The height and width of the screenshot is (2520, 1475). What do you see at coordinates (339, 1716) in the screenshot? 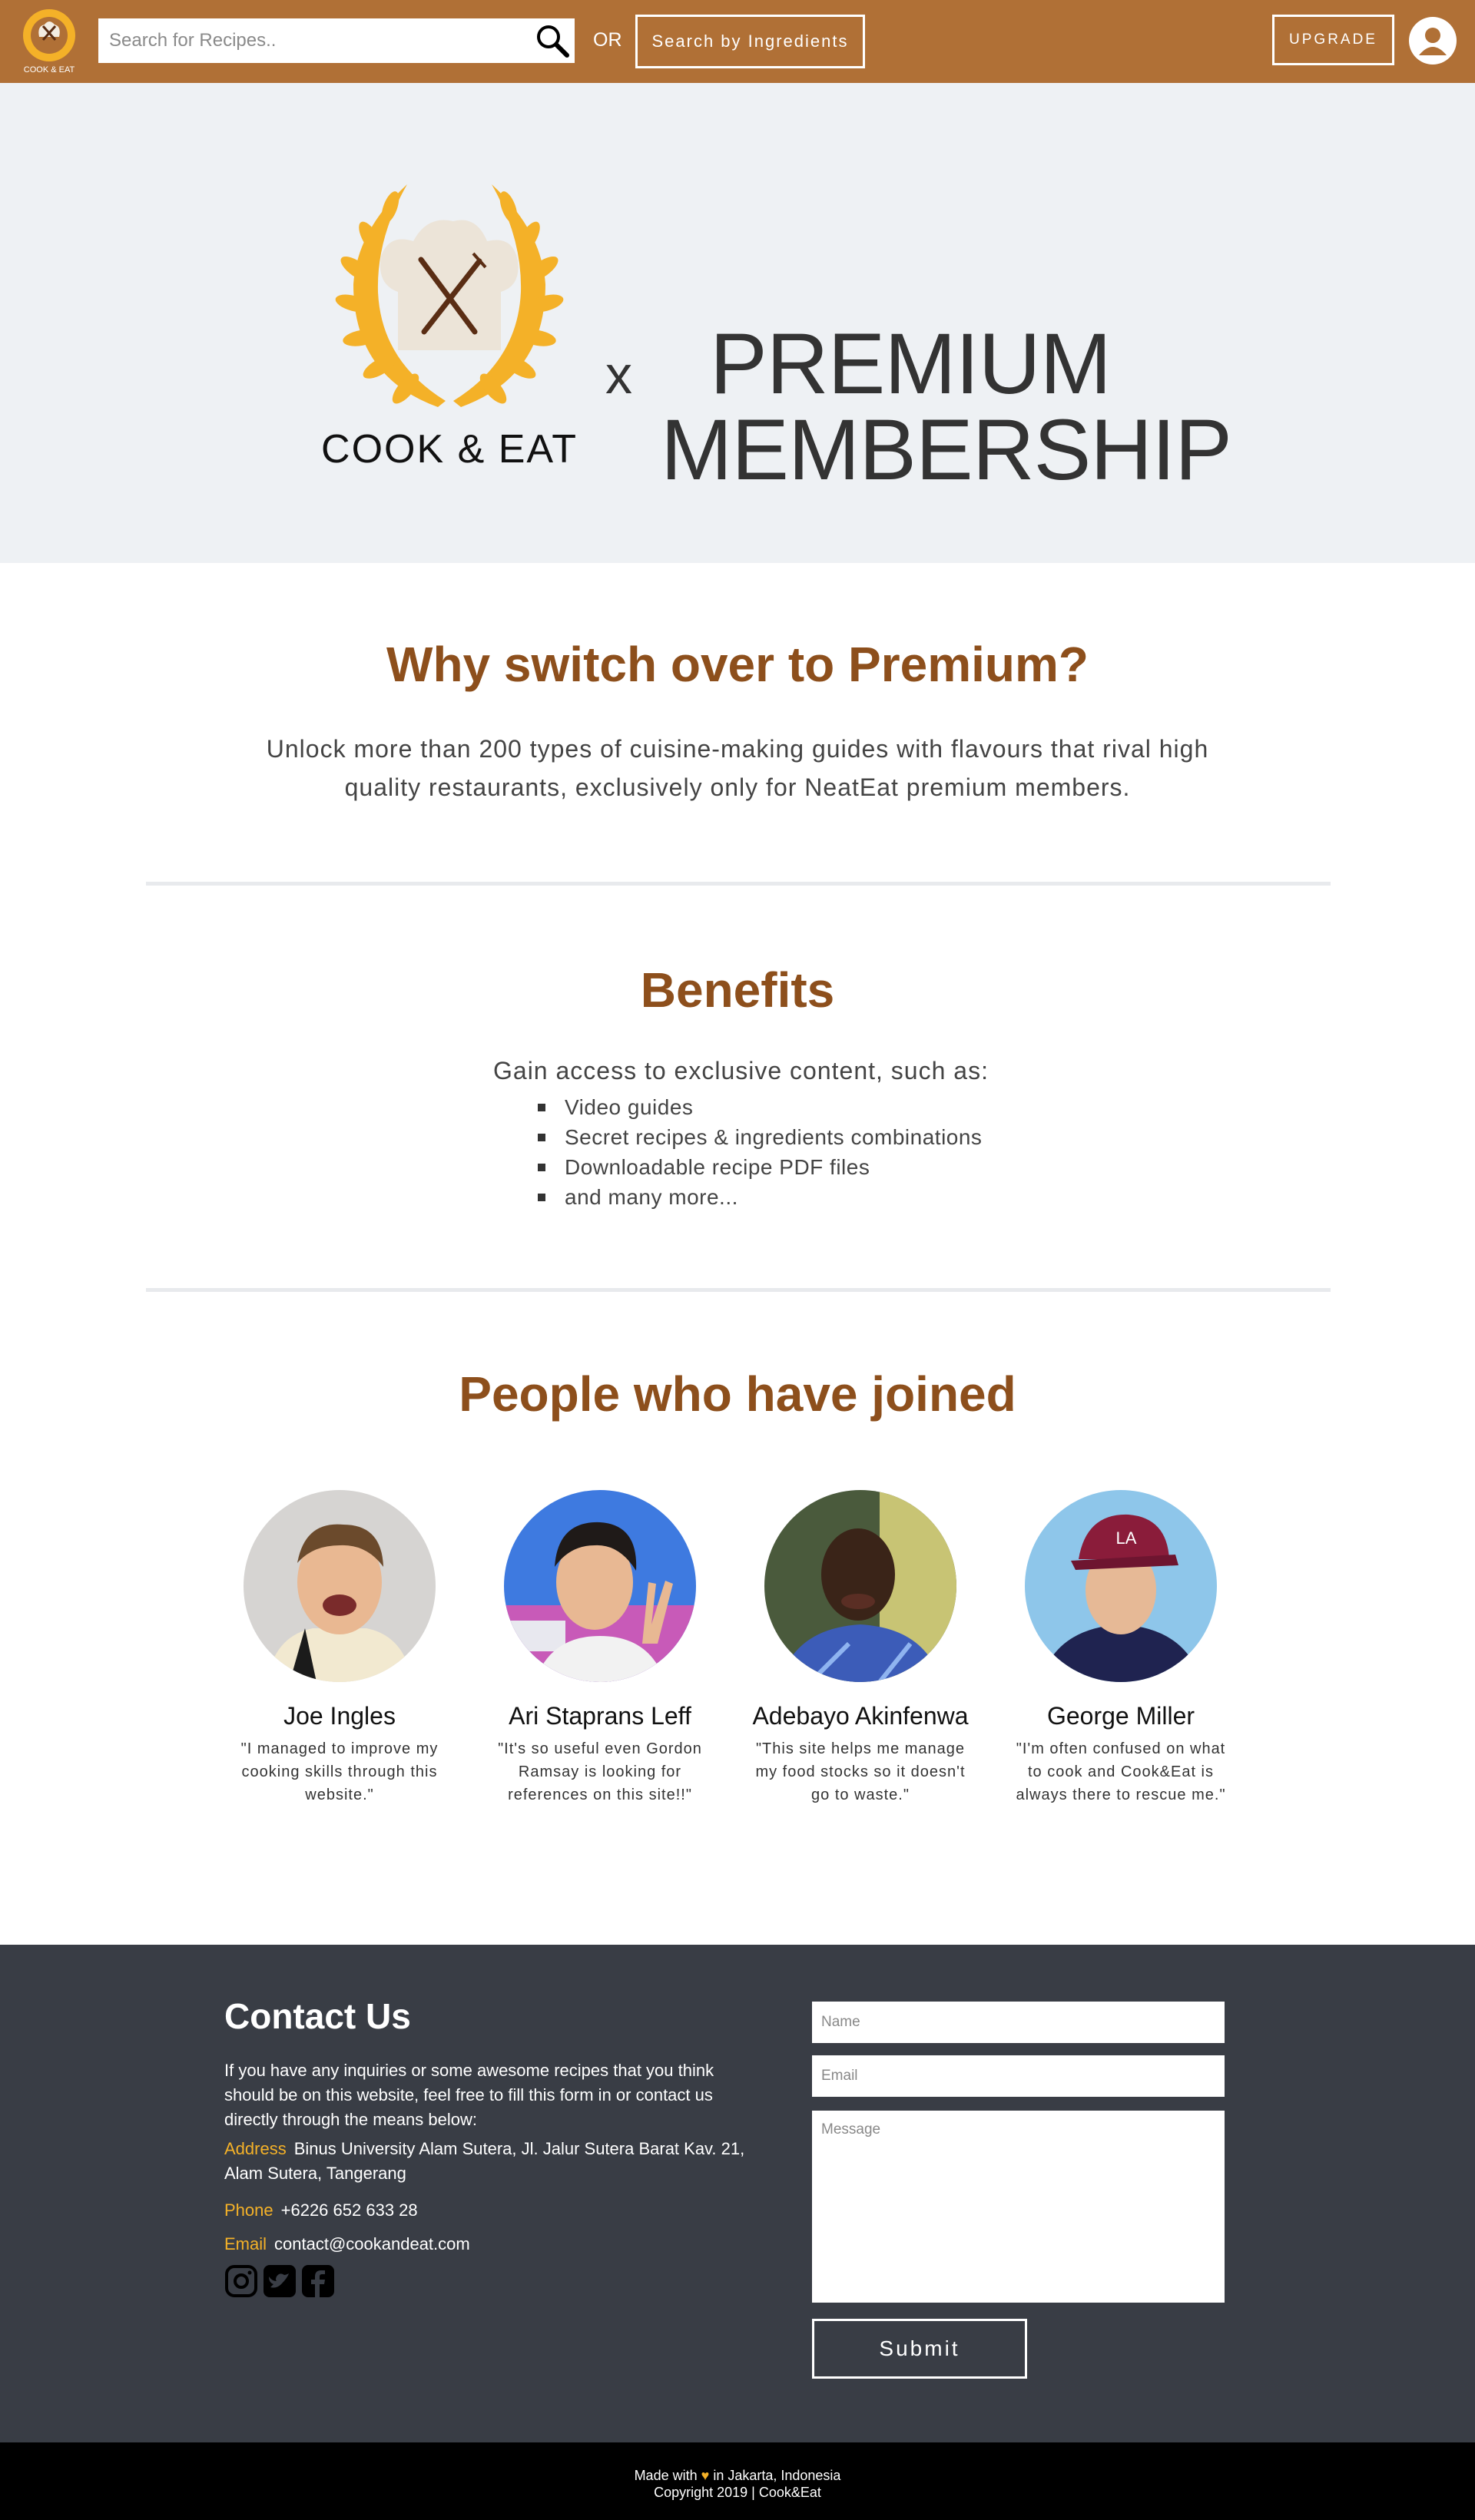
I see `member-name: Joe Ingles` at bounding box center [339, 1716].